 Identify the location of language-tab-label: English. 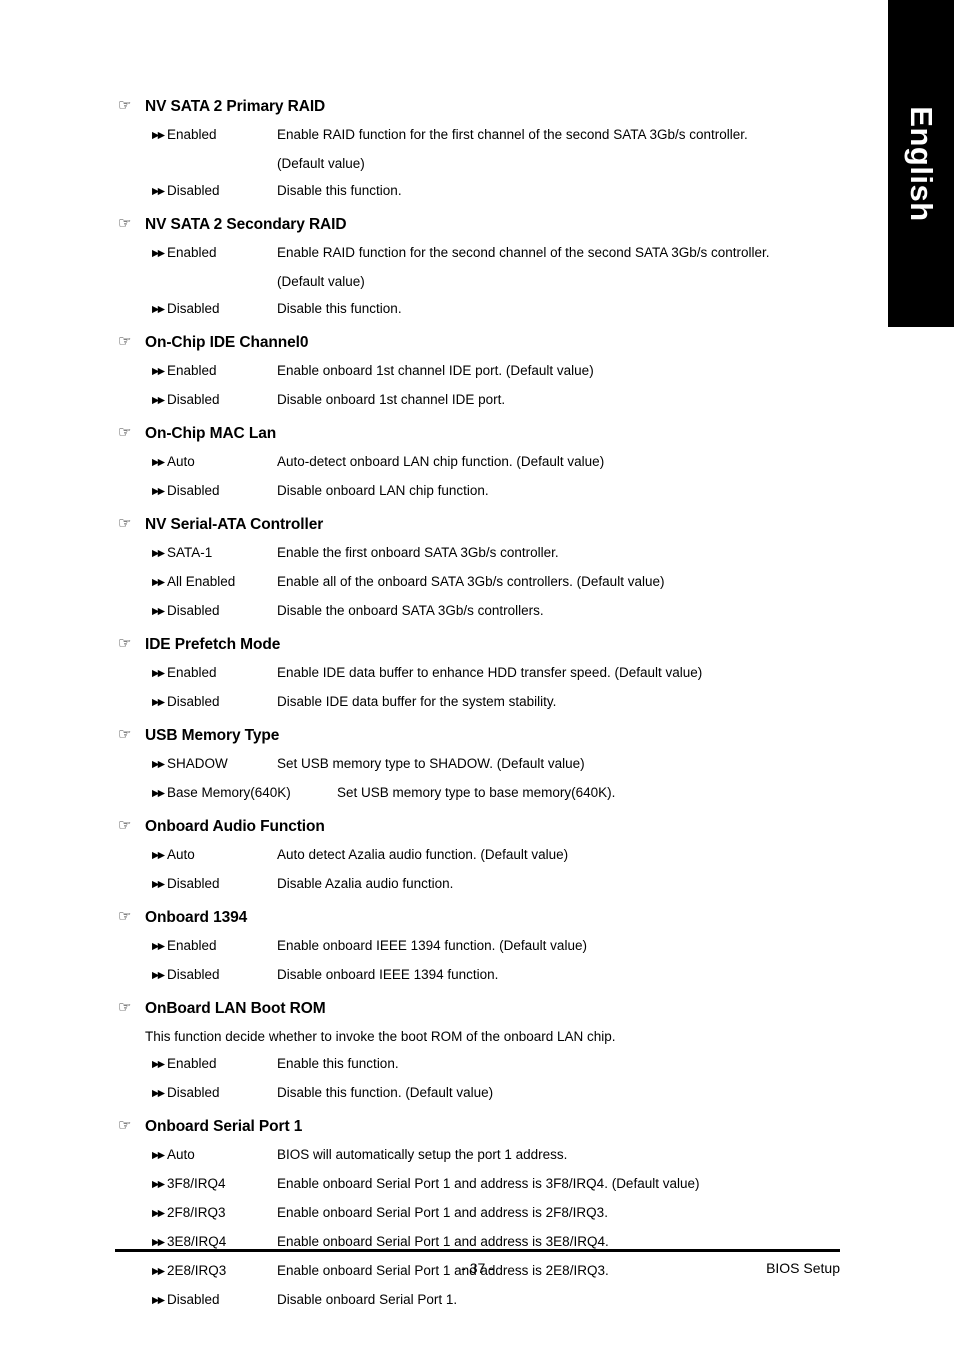
(921, 163).